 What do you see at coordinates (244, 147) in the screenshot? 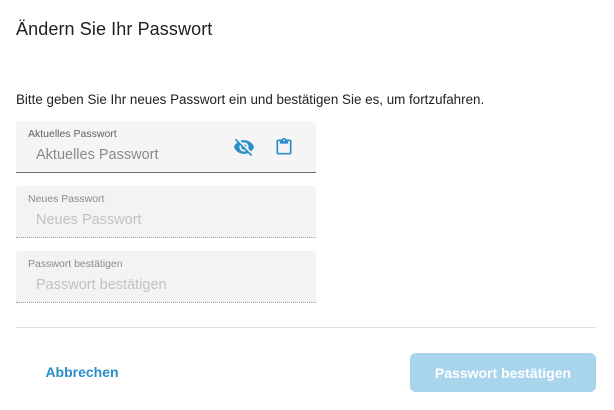
I see `visibility-off-icon` at bounding box center [244, 147].